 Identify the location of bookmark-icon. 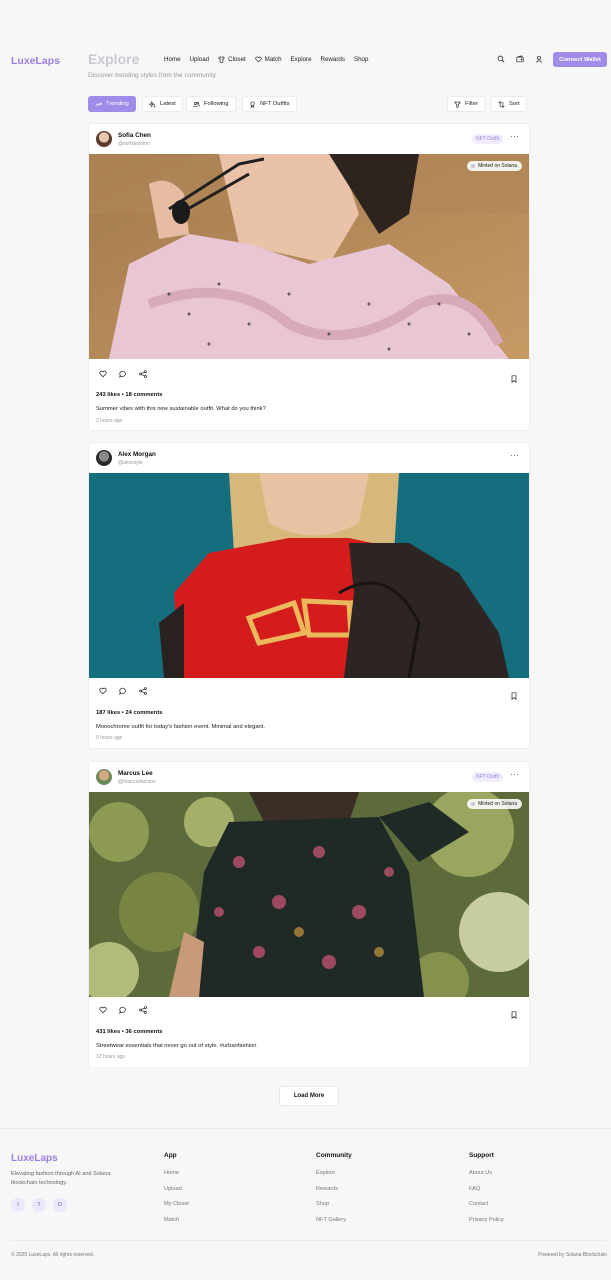
(514, 696).